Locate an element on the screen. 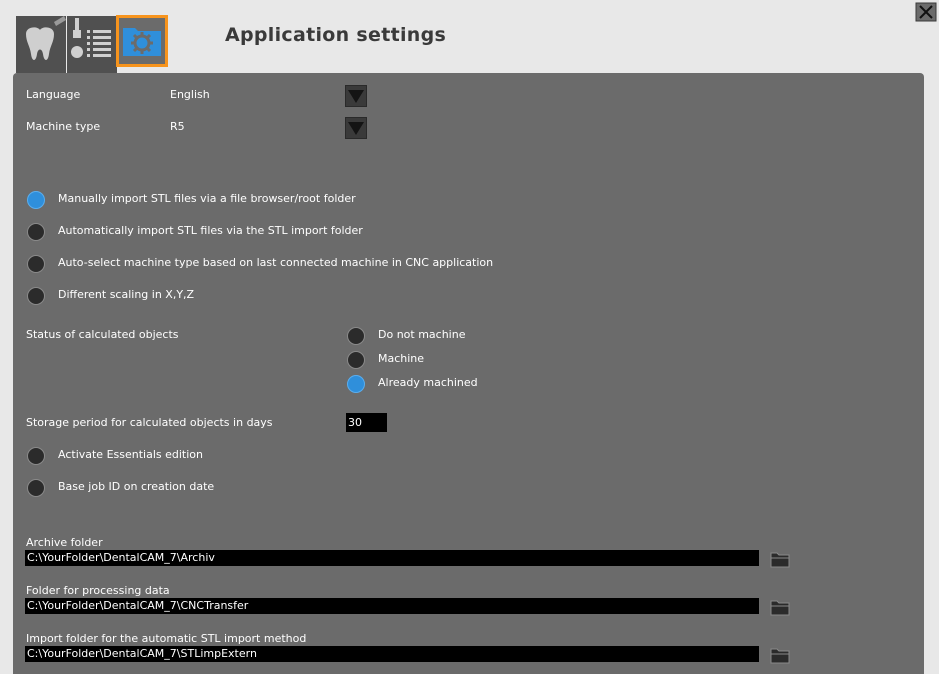 Image resolution: width=939 pixels, height=674 pixels. archive-folder-label: Archive folder is located at coordinates (64, 542).